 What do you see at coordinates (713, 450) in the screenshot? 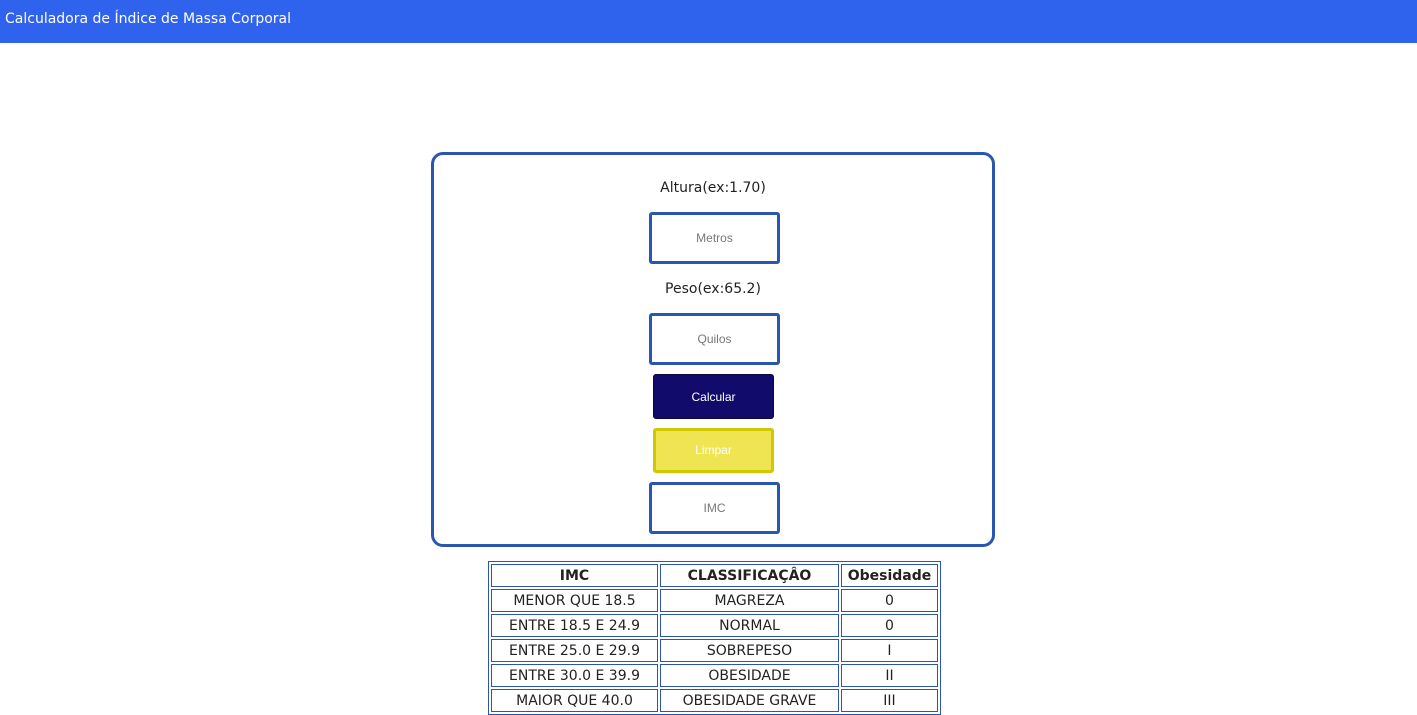
I see `clear-button: Limpar` at bounding box center [713, 450].